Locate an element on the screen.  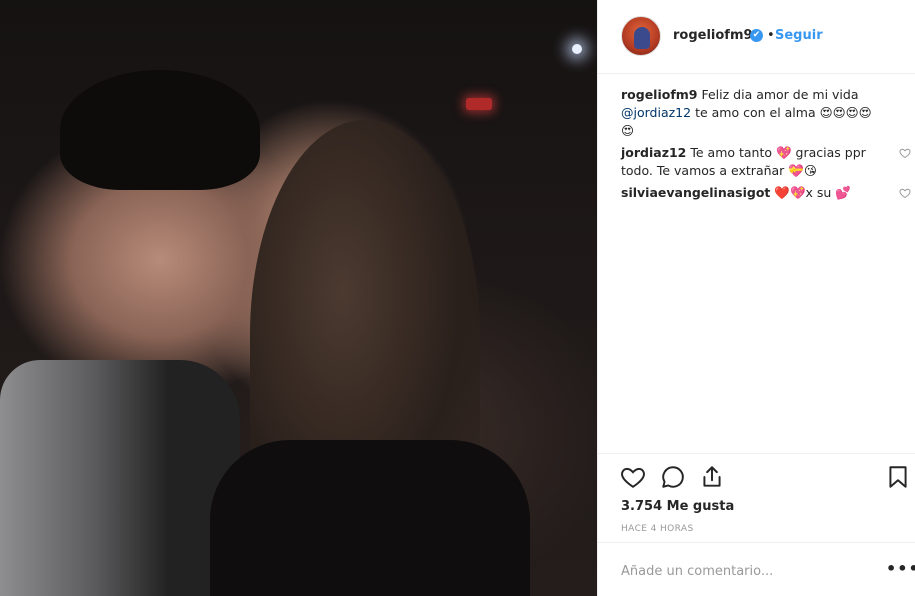
photo-region-dress is located at coordinates (370, 518).